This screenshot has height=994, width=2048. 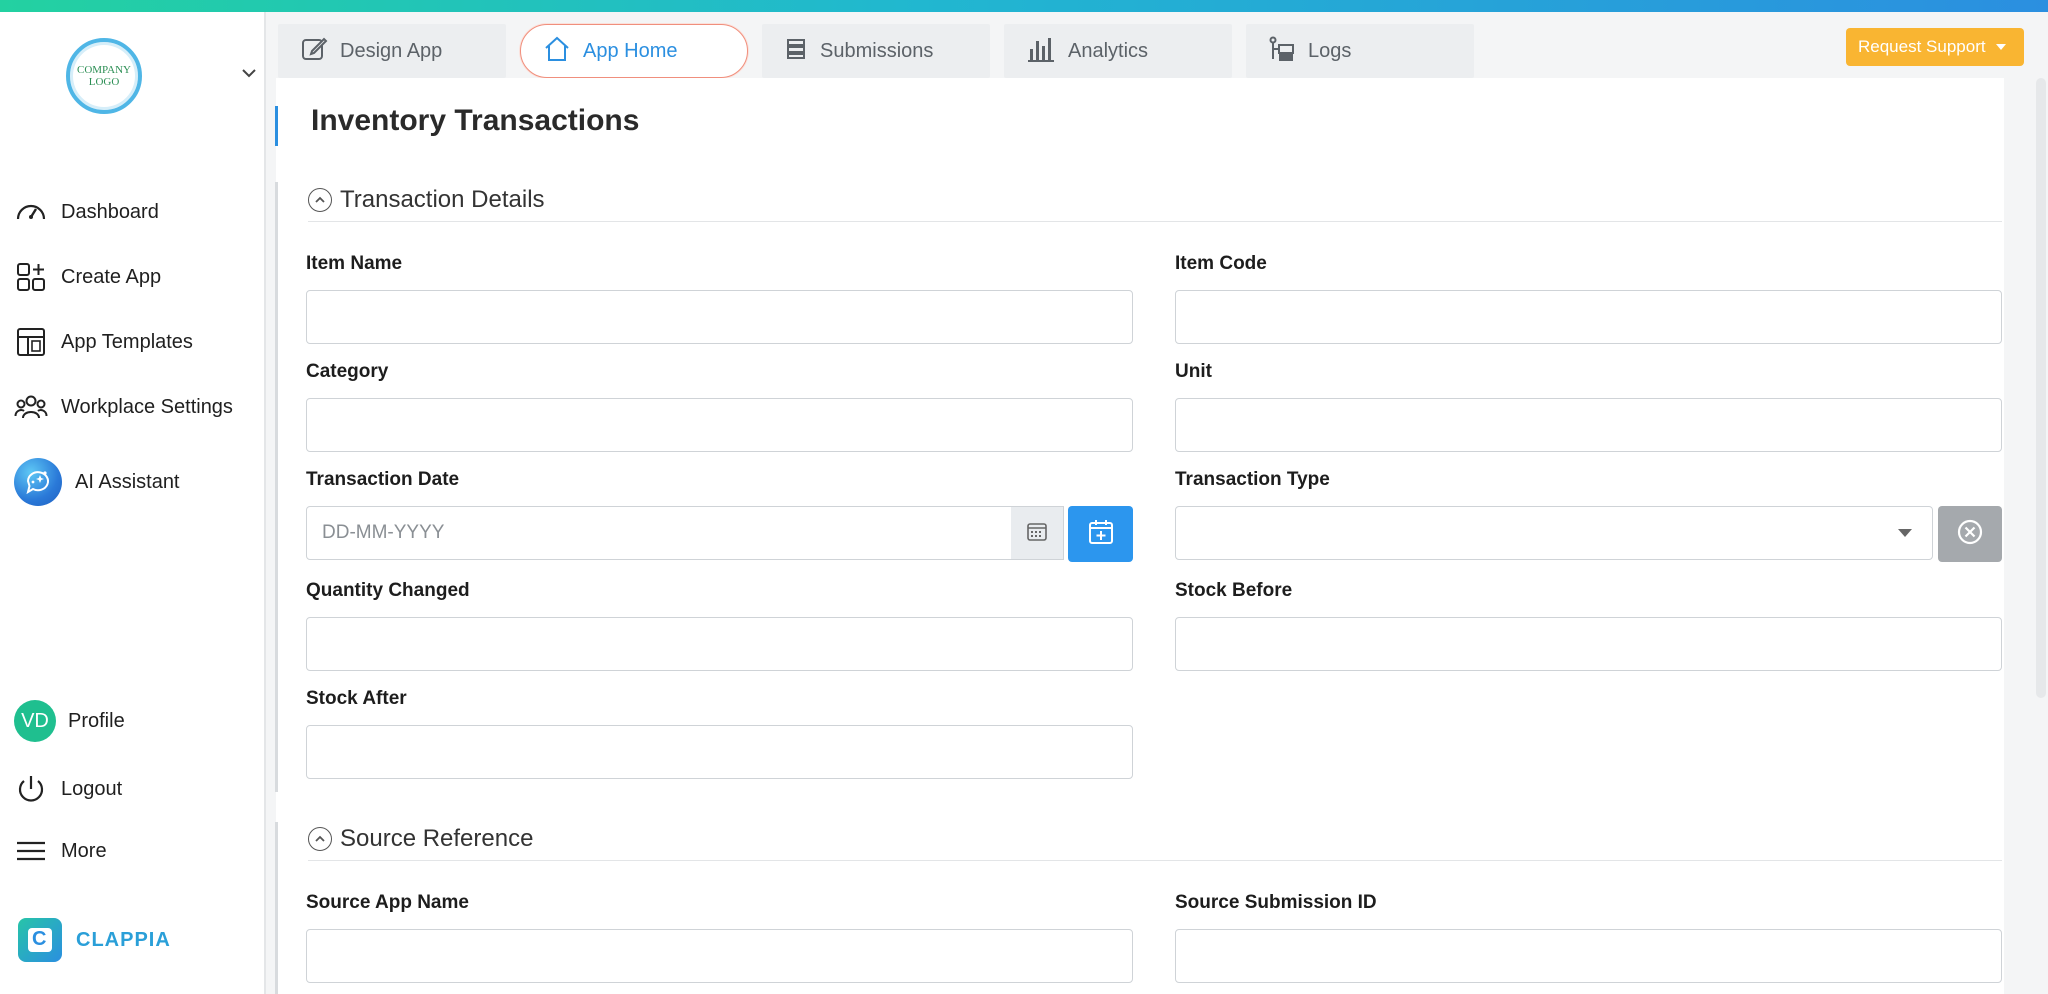 I want to click on ai-assistant-icon, so click(x=38, y=482).